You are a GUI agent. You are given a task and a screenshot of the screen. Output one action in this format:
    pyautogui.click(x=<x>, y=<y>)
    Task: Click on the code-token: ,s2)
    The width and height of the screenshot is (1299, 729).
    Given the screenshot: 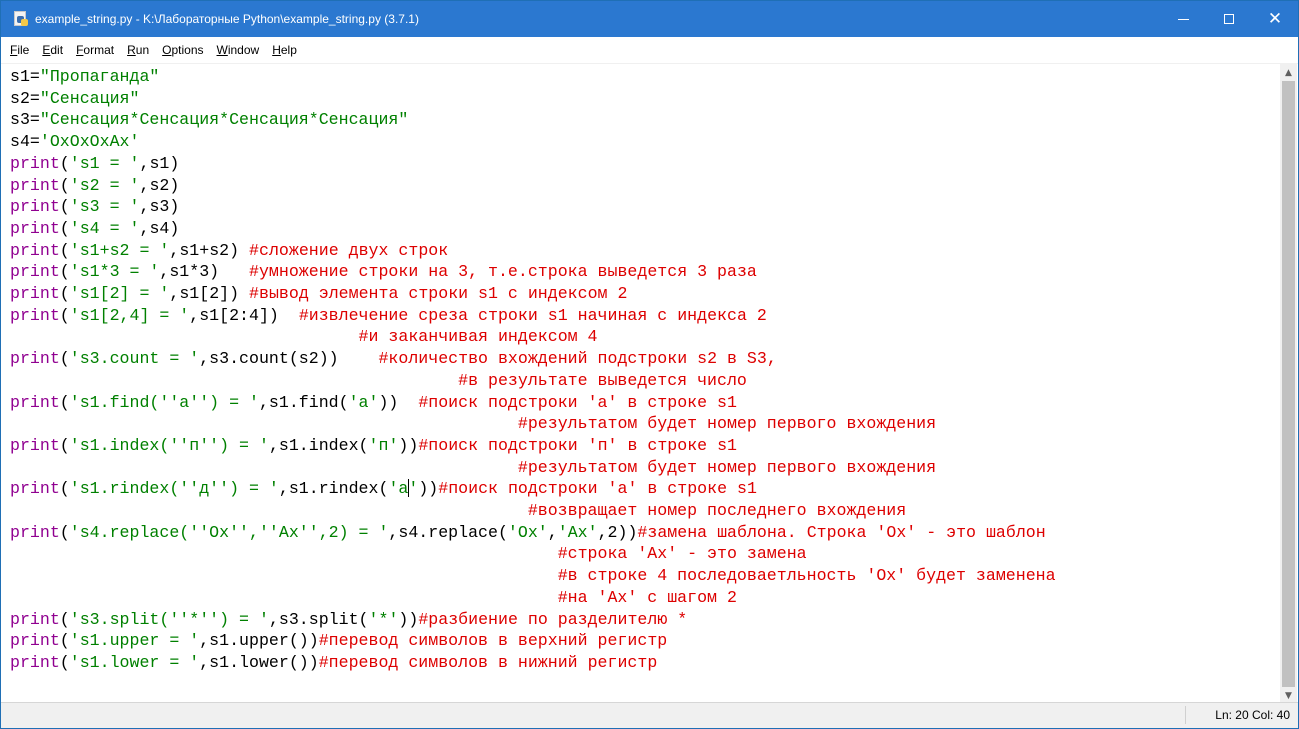 What is the action you would take?
    pyautogui.click(x=159, y=185)
    